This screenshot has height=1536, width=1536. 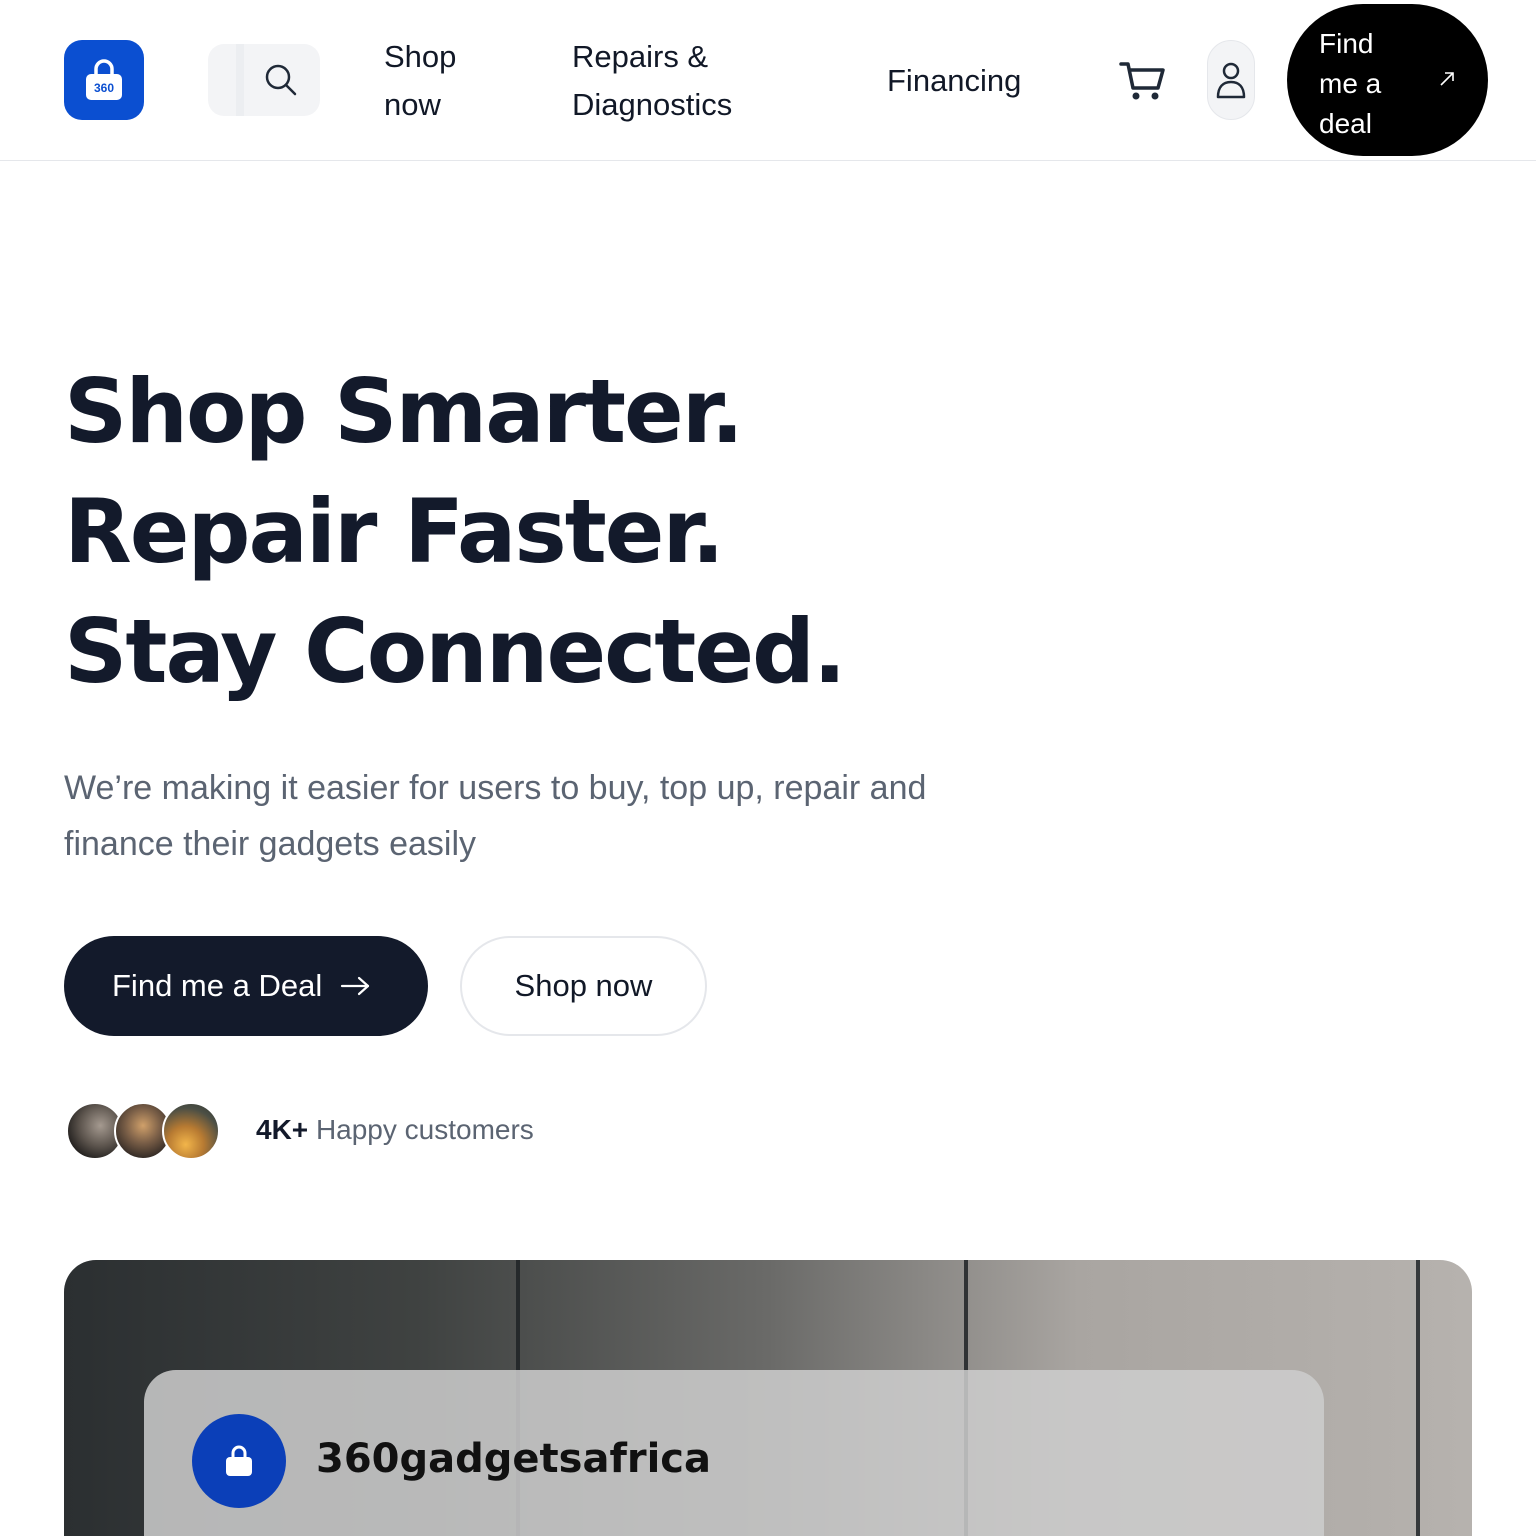 I want to click on find-deal-button: Find me a Deal, so click(x=246, y=986).